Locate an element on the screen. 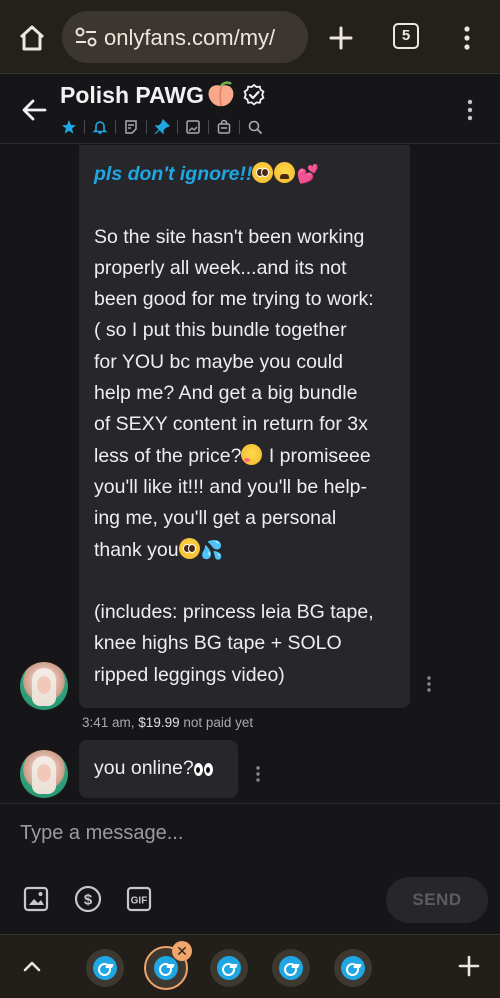 This screenshot has width=500, height=998. browser-tab-strip: ✕ is located at coordinates (250, 966).